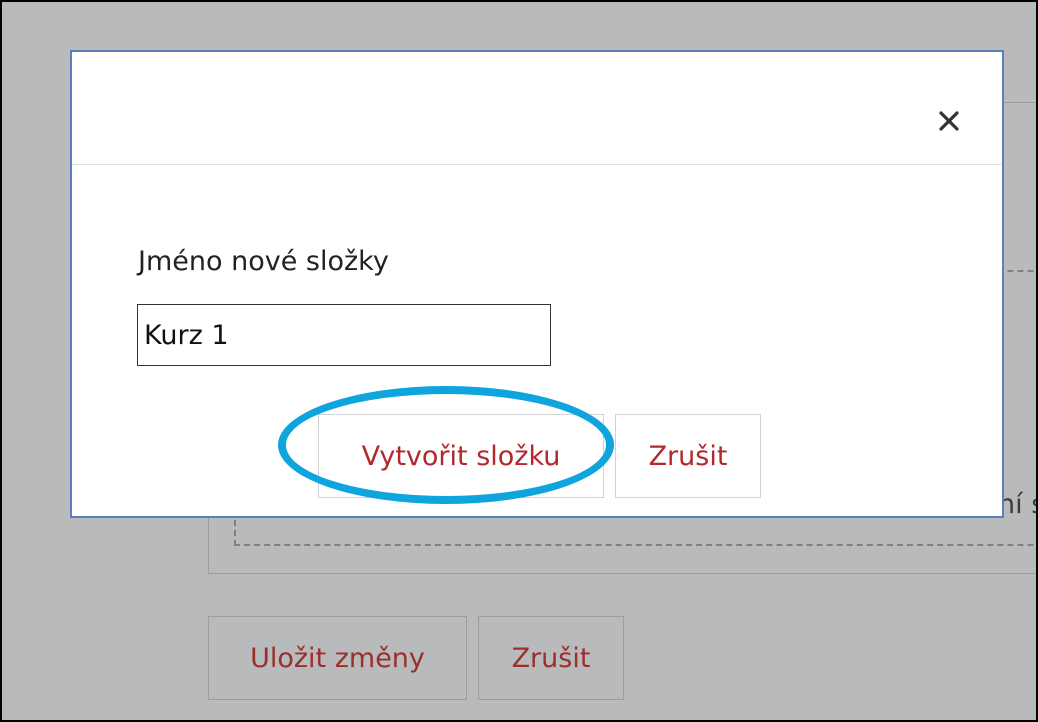 This screenshot has width=1038, height=722. What do you see at coordinates (949, 121) in the screenshot?
I see `close-icon` at bounding box center [949, 121].